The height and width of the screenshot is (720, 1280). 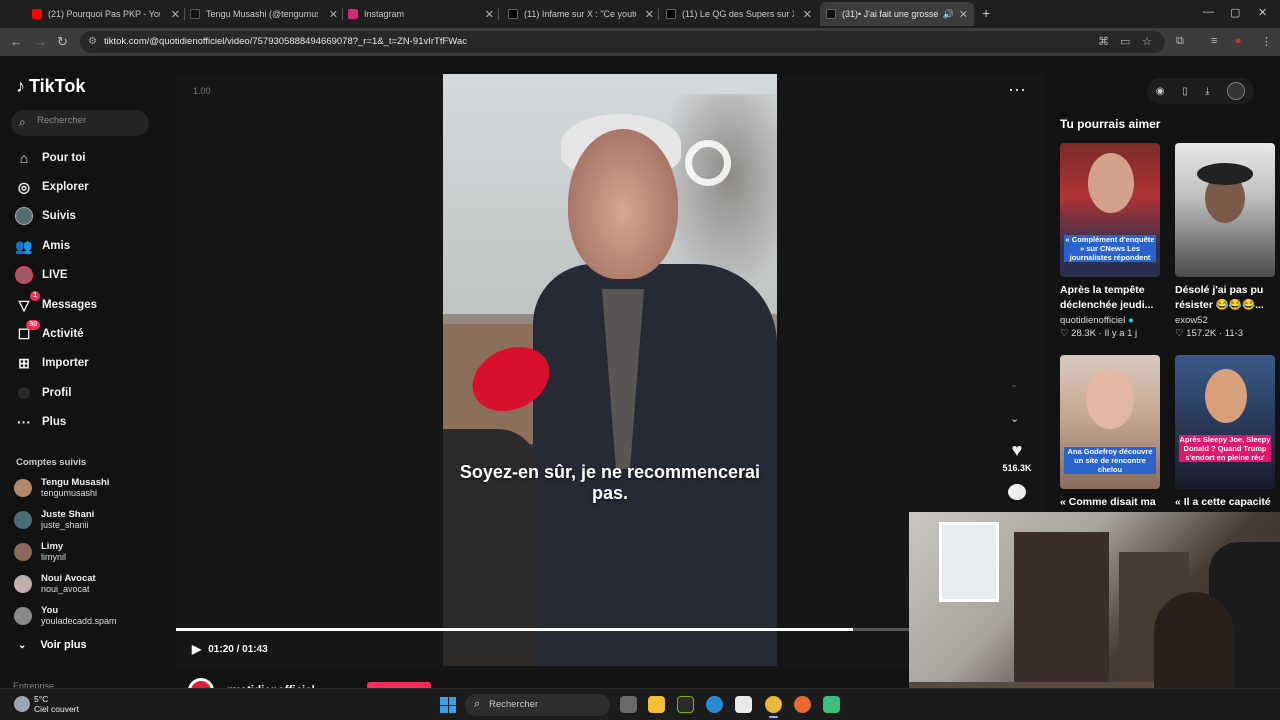 I want to click on weather-widget: 5°C Ciel couvert, so click(x=46, y=704).